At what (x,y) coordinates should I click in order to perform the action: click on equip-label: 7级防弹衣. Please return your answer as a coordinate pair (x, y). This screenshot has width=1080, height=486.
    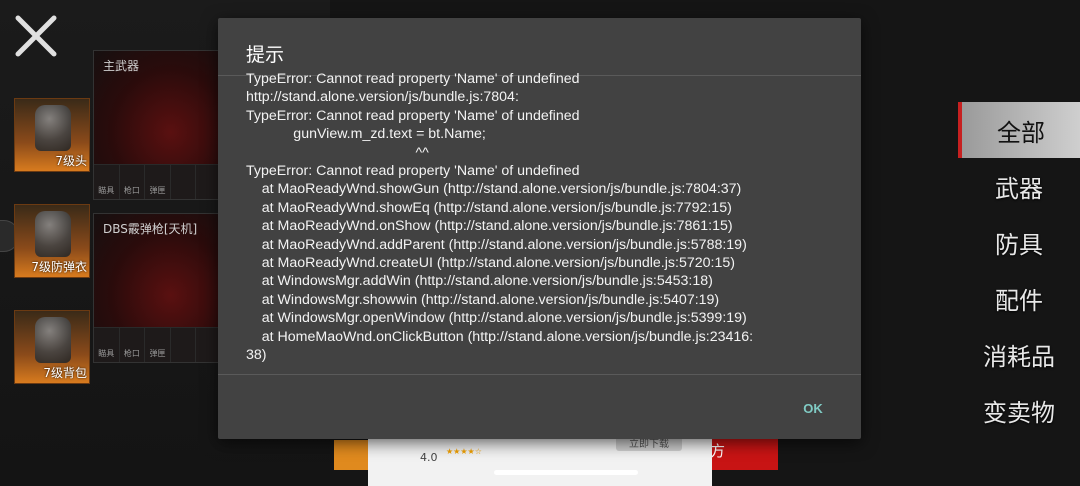
    Looking at the image, I should click on (59, 267).